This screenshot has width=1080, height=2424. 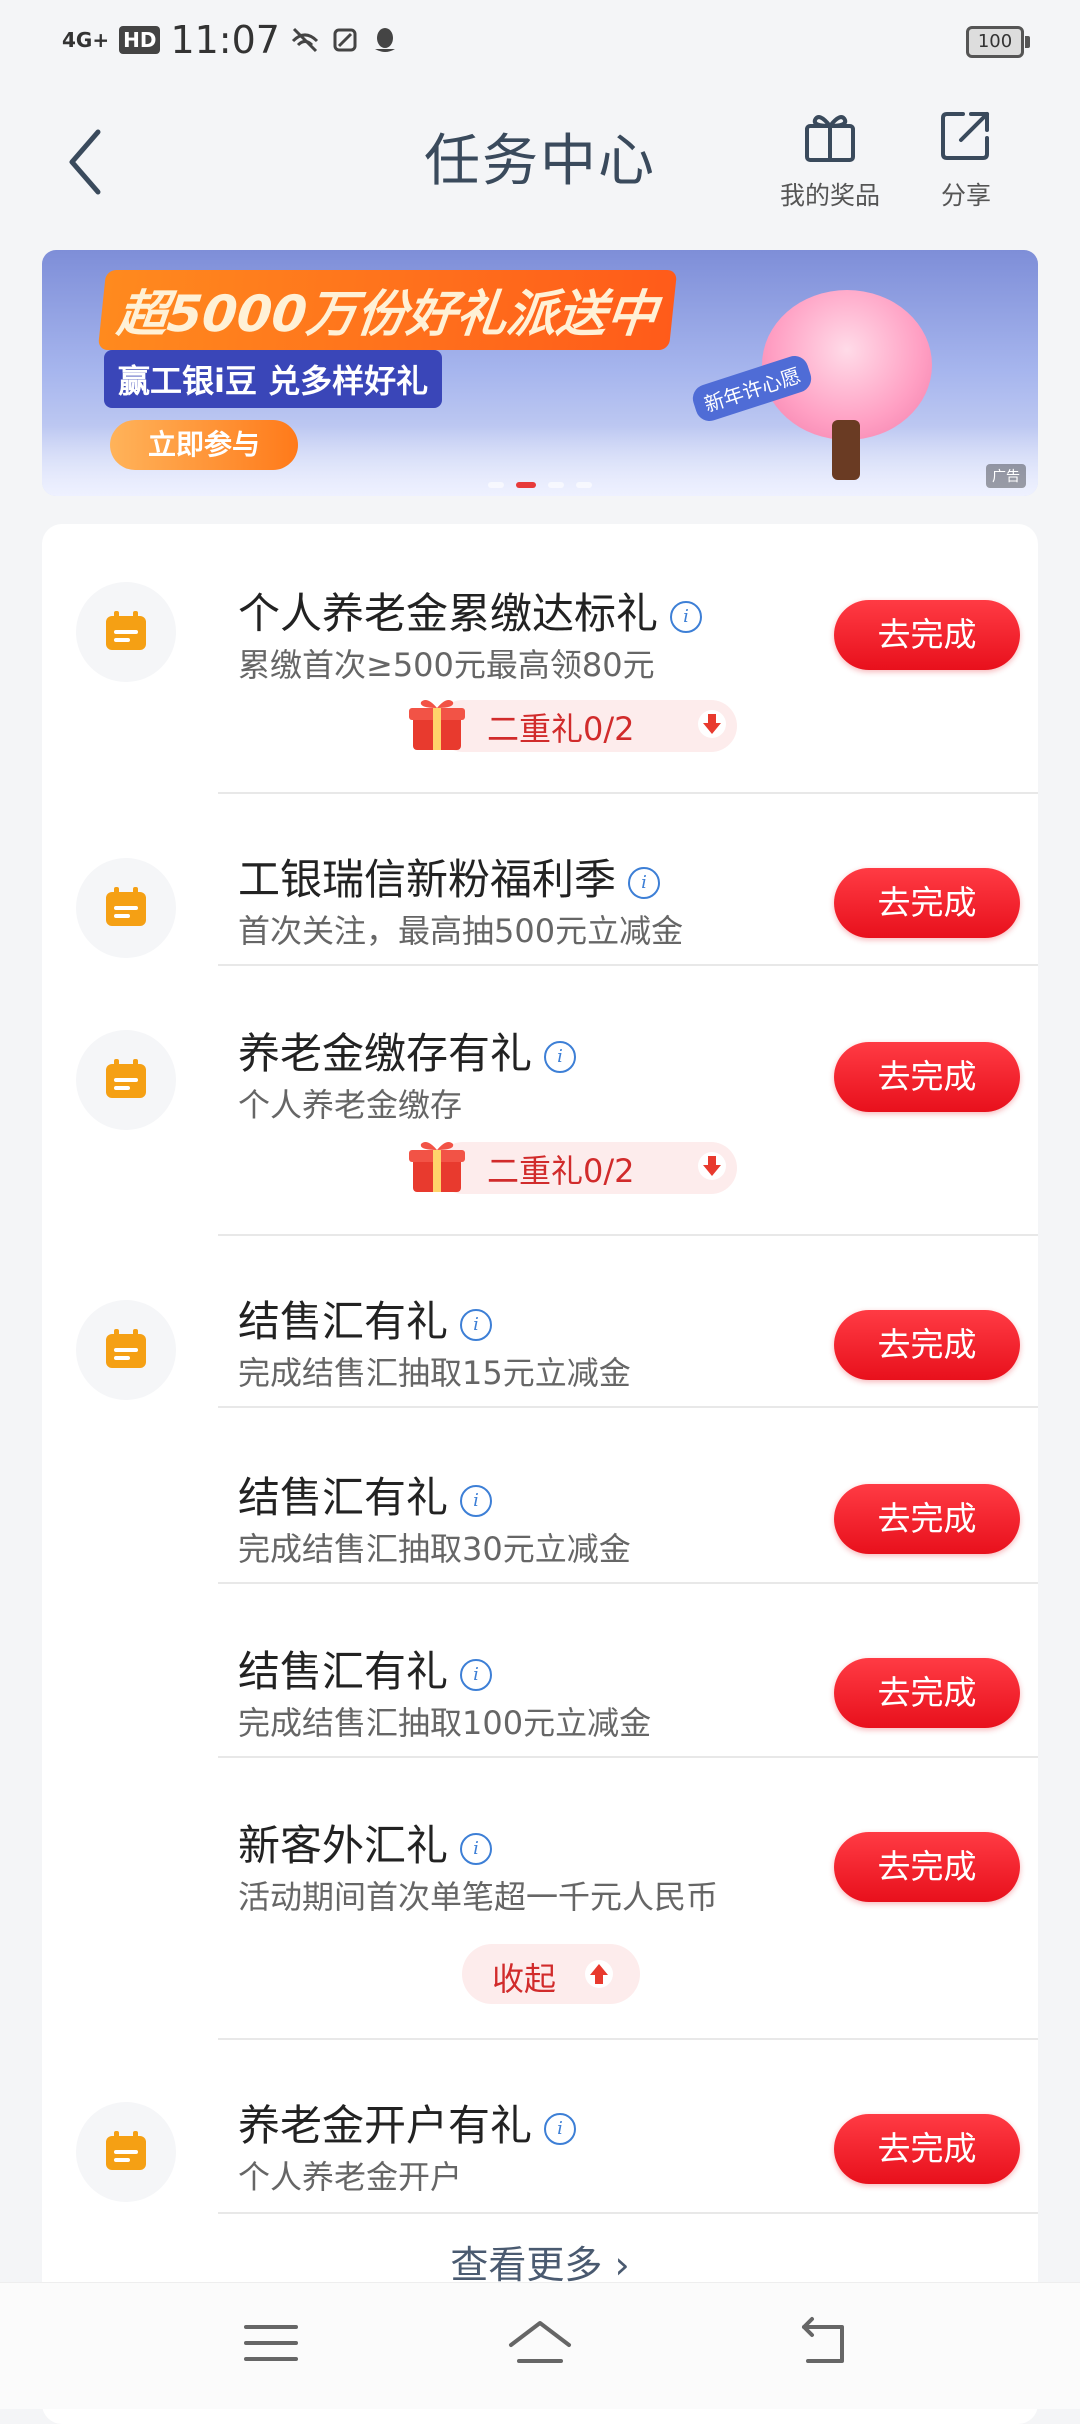 I want to click on my-prizes-button: 我的奖品, so click(x=830, y=159).